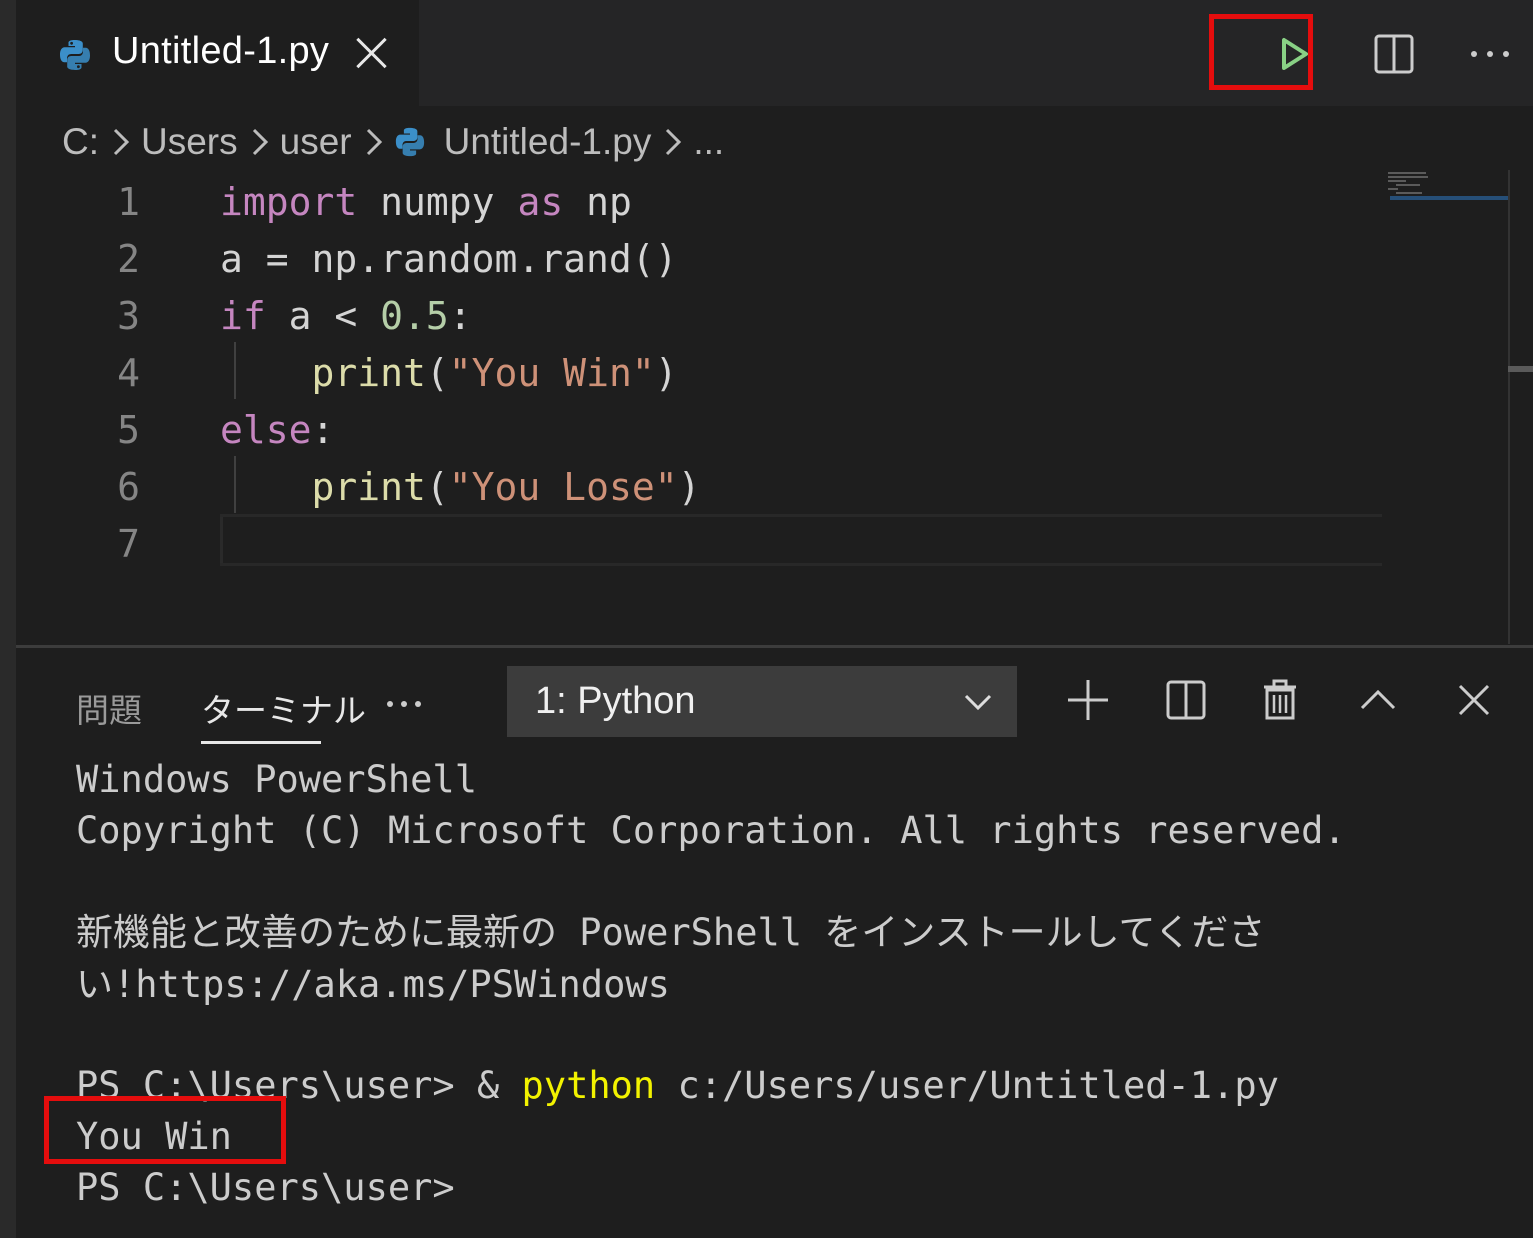 The width and height of the screenshot is (1533, 1238). Describe the element at coordinates (221, 51) in the screenshot. I see `editor-tab-title: Untitled-1.py` at that location.